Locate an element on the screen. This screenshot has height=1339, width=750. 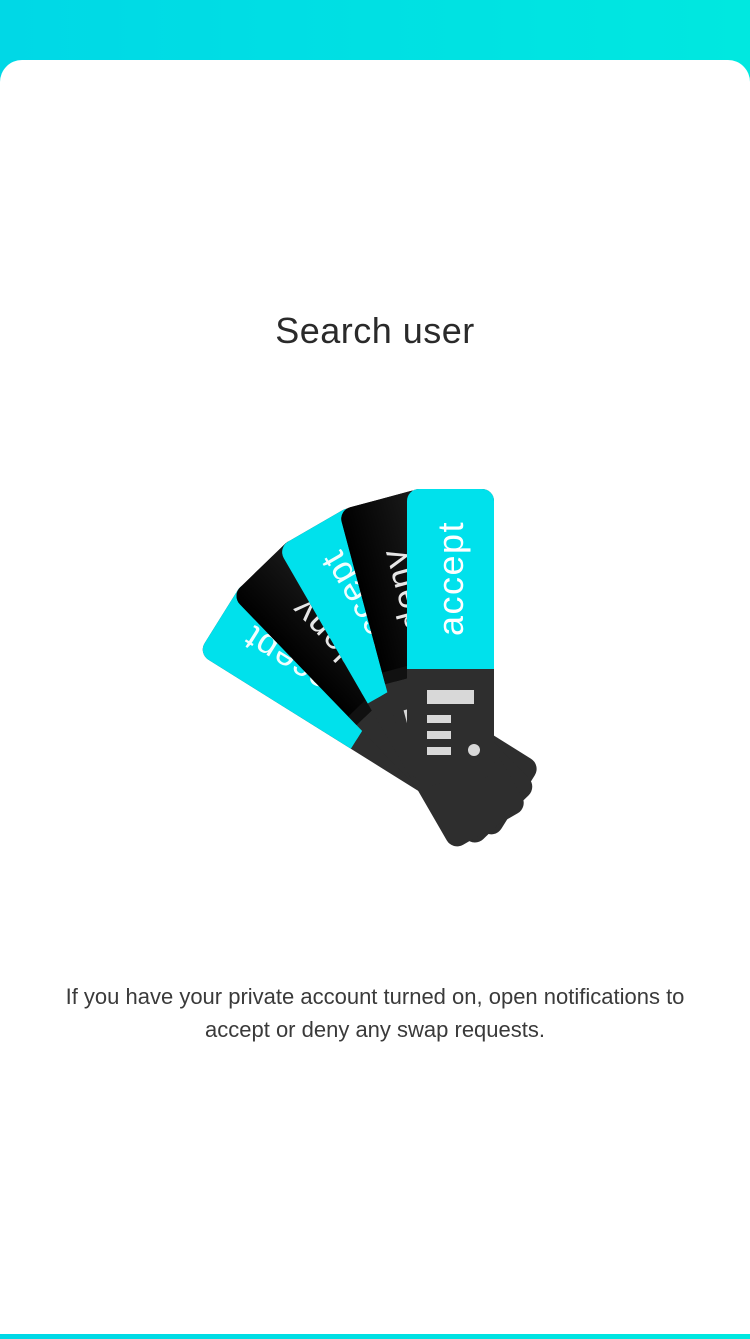
handle-bar-icon is located at coordinates (450, 697).